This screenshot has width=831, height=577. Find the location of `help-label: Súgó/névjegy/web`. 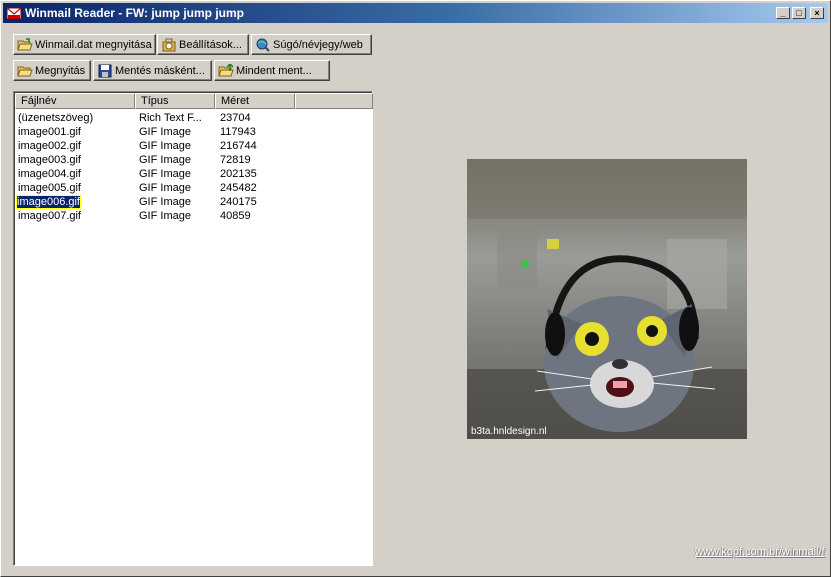

help-label: Súgó/névjegy/web is located at coordinates (318, 44).